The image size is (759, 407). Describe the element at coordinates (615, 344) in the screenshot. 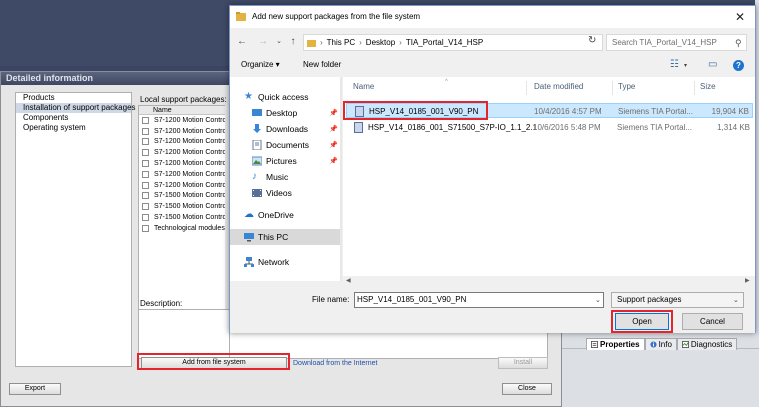

I see `tab-properties: Properties` at that location.